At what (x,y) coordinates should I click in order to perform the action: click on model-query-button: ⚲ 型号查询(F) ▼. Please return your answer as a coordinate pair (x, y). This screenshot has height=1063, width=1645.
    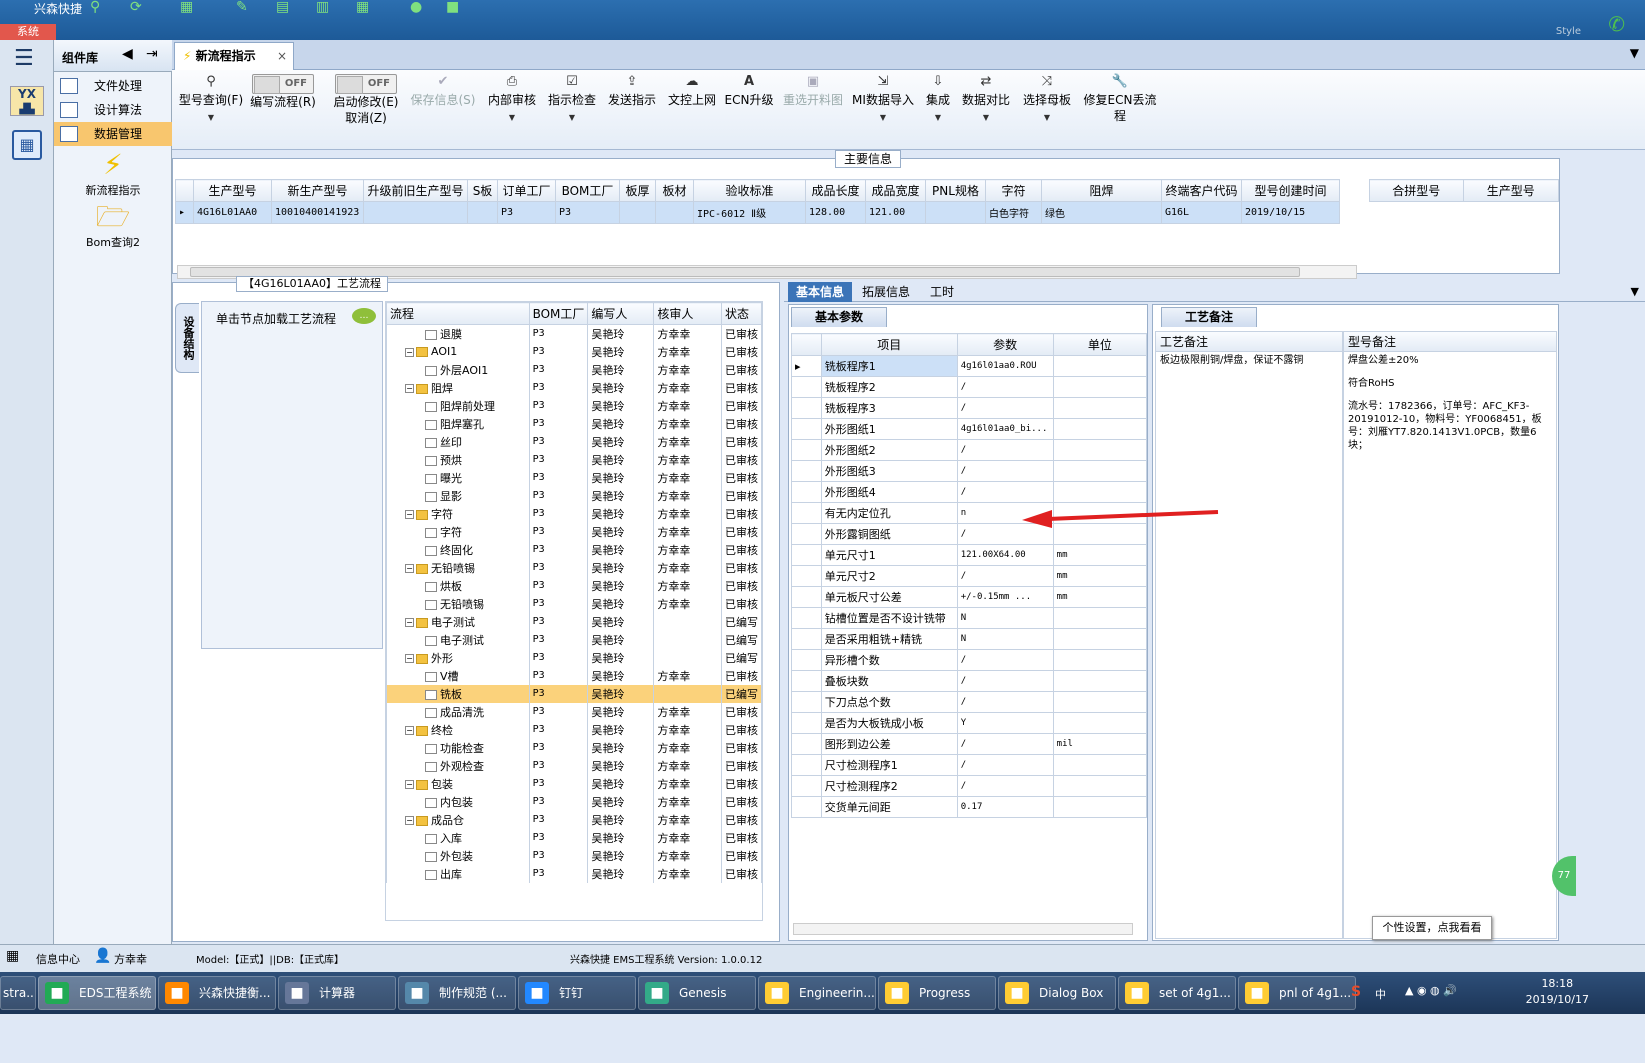
    Looking at the image, I should click on (211, 101).